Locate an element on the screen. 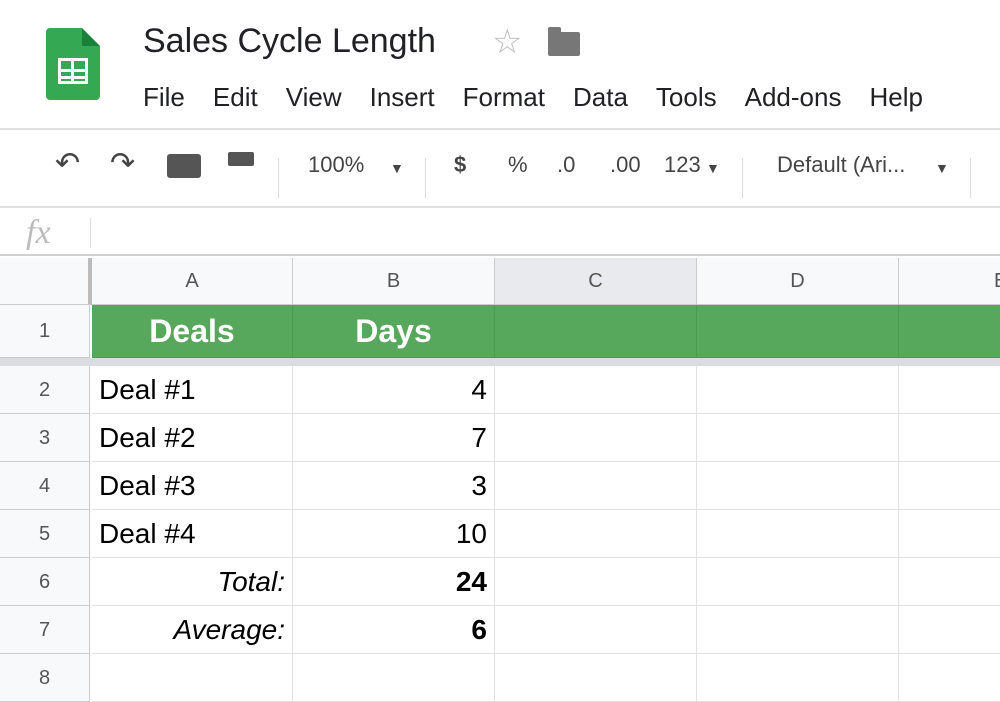 The height and width of the screenshot is (702, 1000). column-header-b: B is located at coordinates (394, 281).